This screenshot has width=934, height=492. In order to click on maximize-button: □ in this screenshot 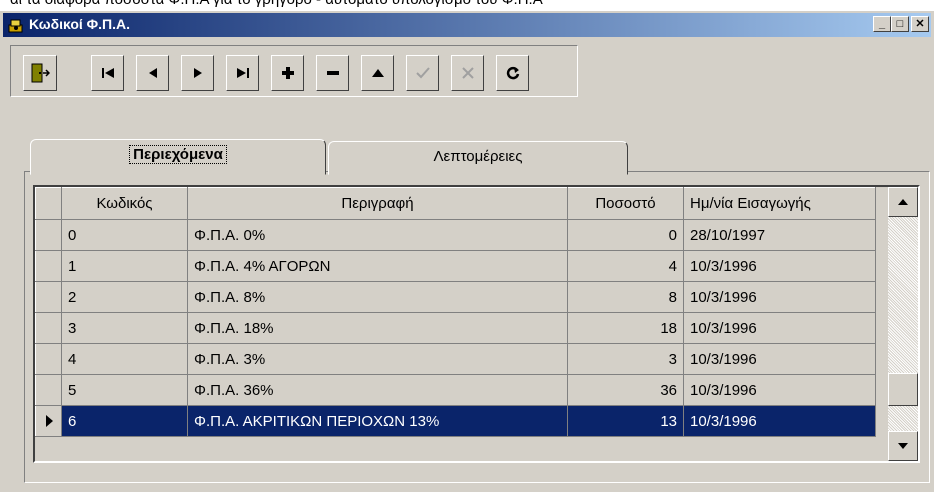, I will do `click(900, 24)`.